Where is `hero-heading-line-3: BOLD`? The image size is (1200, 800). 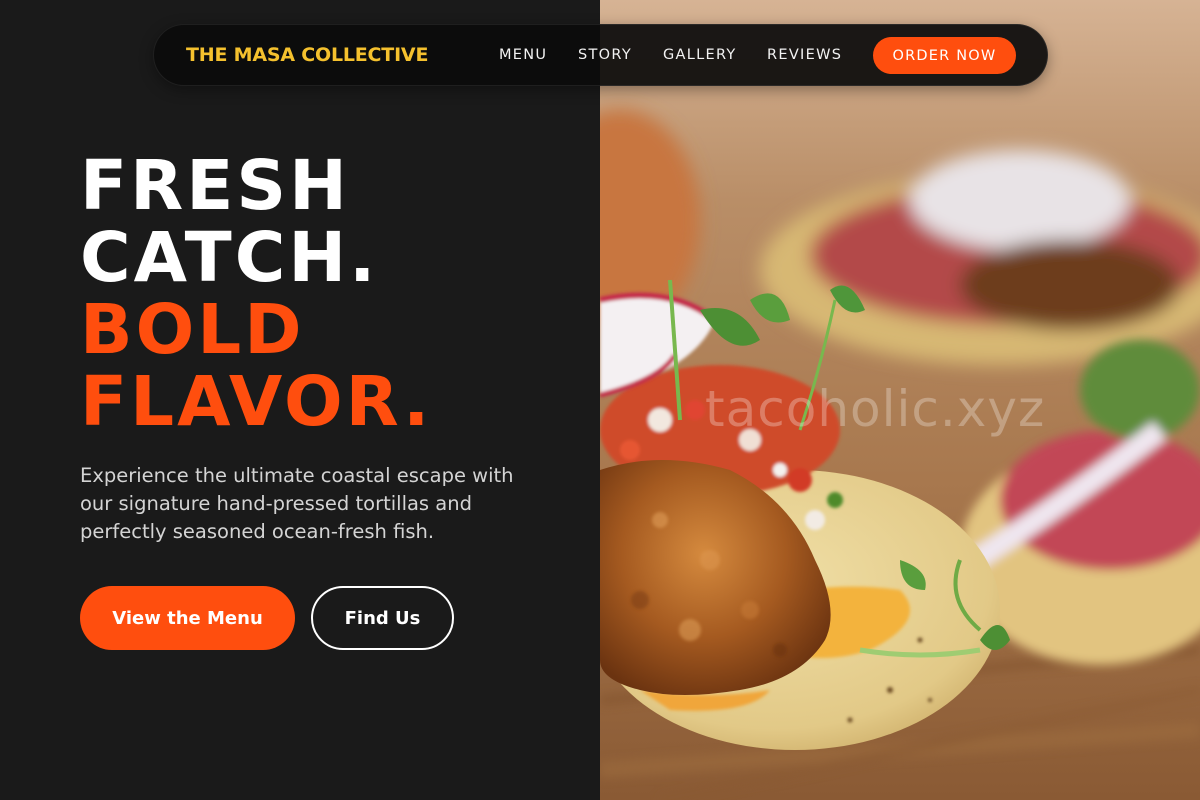
hero-heading-line-3: BOLD is located at coordinates (192, 330).